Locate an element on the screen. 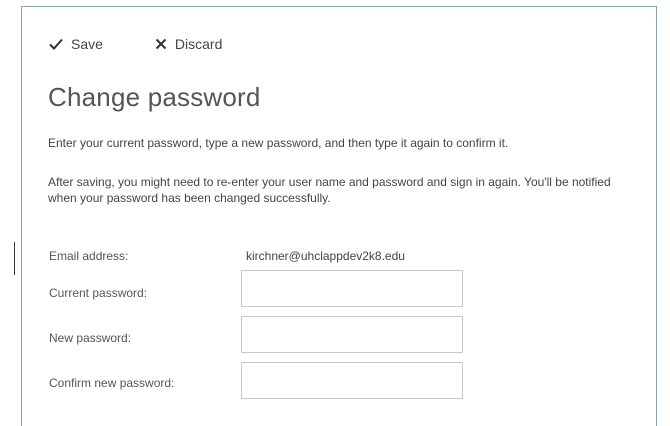 The image size is (670, 426). page-title: Change password is located at coordinates (154, 97).